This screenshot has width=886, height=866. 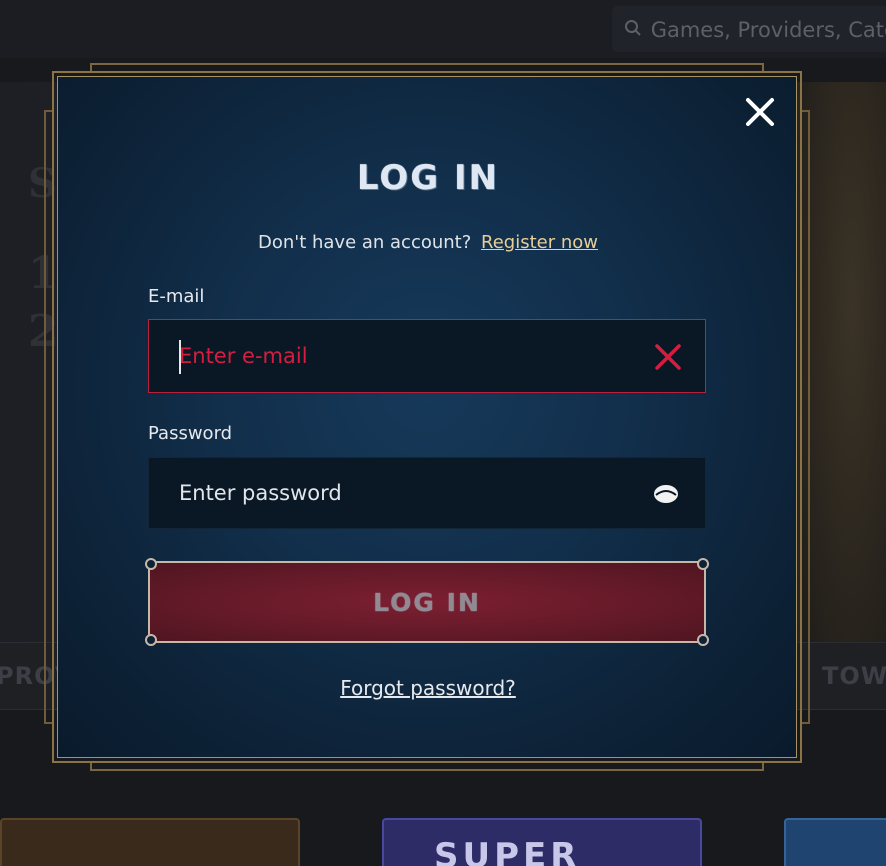 I want to click on email-field: Enter e-mail, so click(x=427, y=356).